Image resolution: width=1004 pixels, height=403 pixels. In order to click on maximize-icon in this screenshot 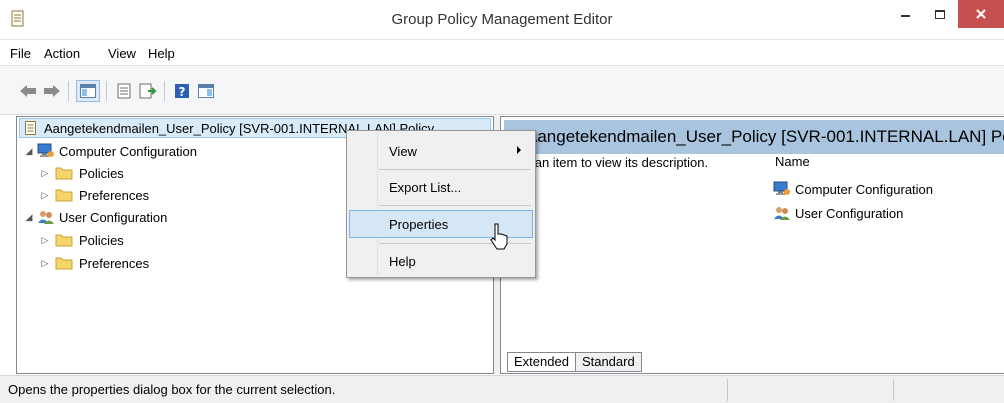, I will do `click(940, 14)`.